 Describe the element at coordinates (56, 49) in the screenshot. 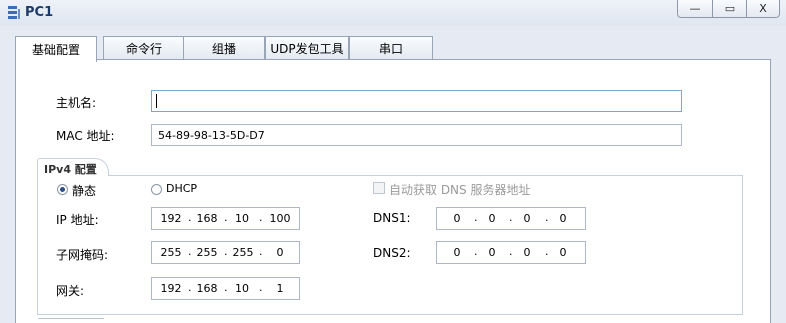

I see `tab-basic-config: 基础配置` at that location.